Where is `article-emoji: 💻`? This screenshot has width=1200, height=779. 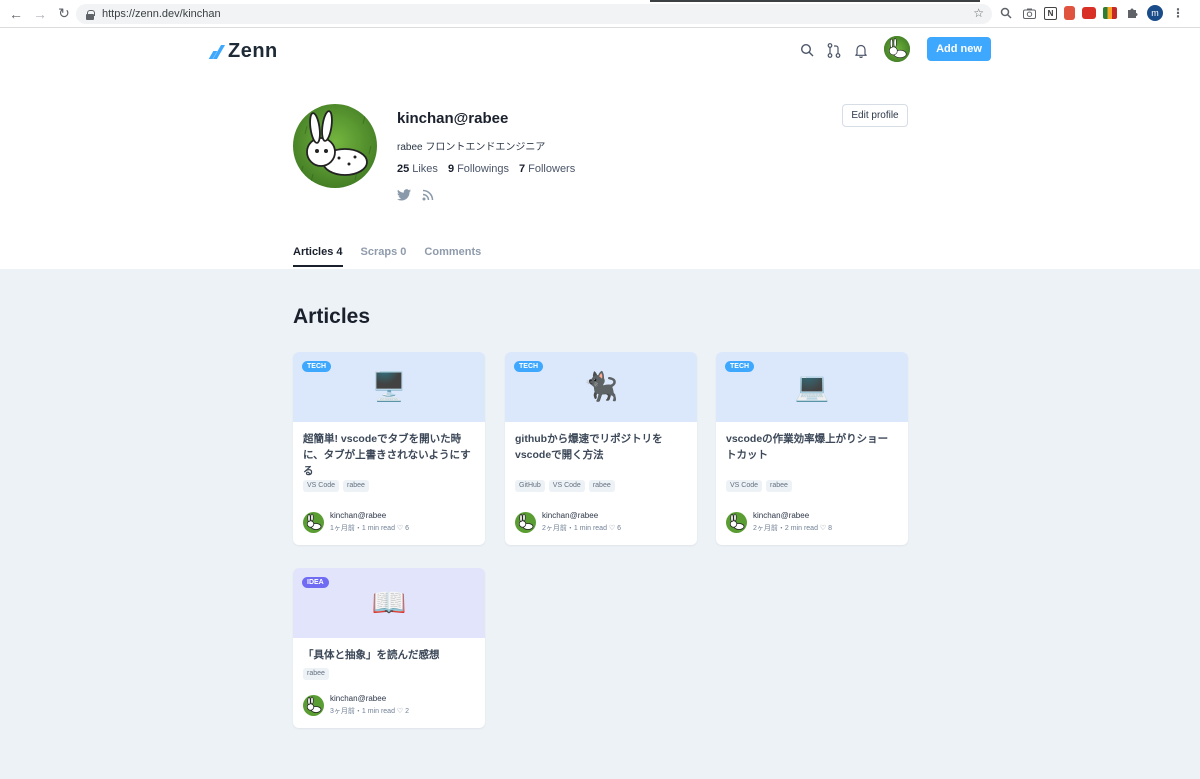
article-emoji: 💻 is located at coordinates (812, 386).